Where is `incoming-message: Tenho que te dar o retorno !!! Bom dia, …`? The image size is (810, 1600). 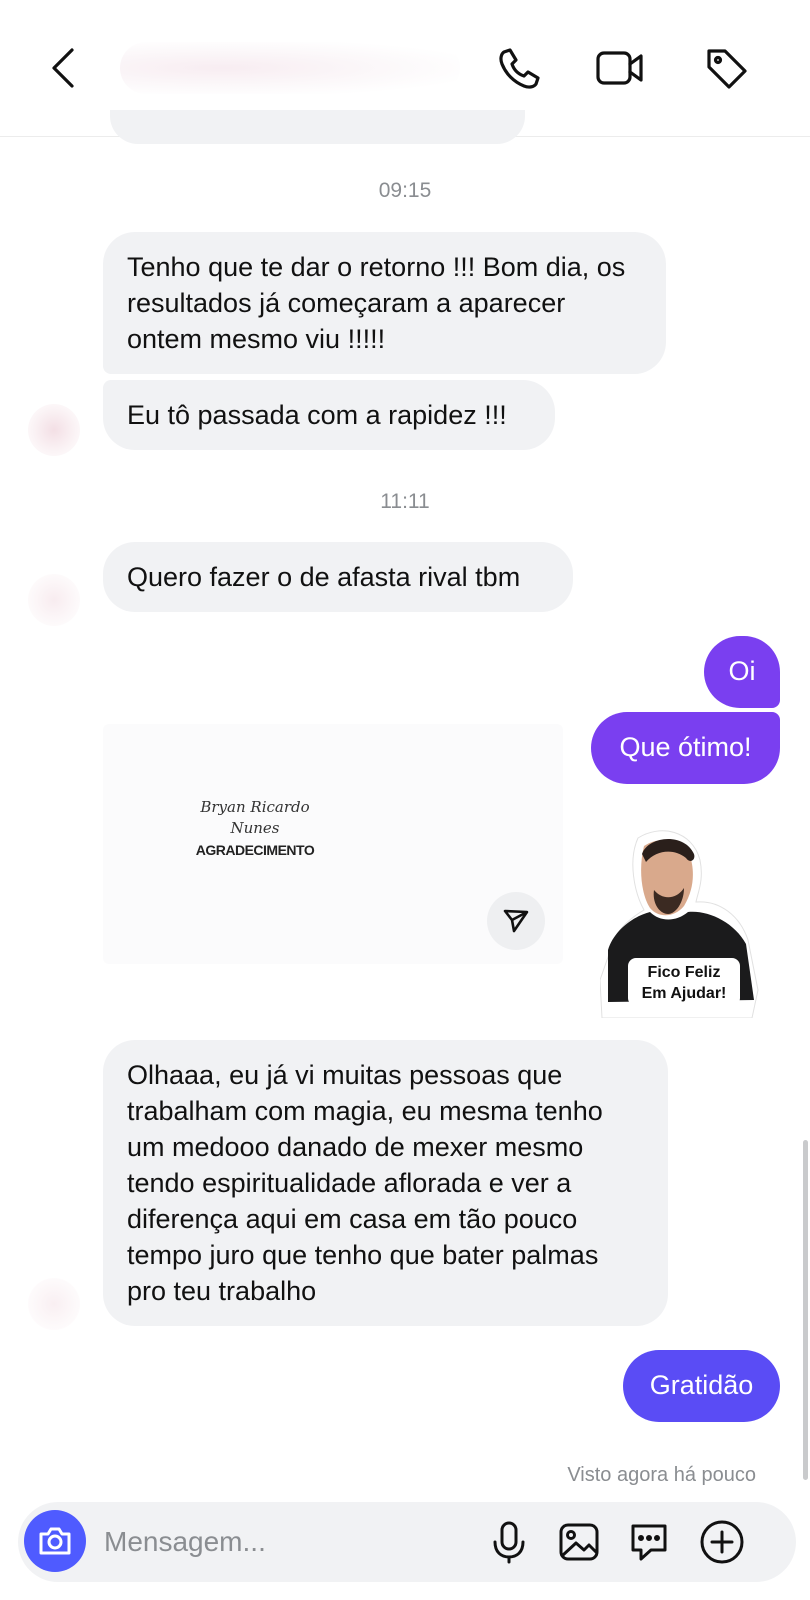
incoming-message: Tenho que te dar o retorno !!! Bom dia, … is located at coordinates (384, 303).